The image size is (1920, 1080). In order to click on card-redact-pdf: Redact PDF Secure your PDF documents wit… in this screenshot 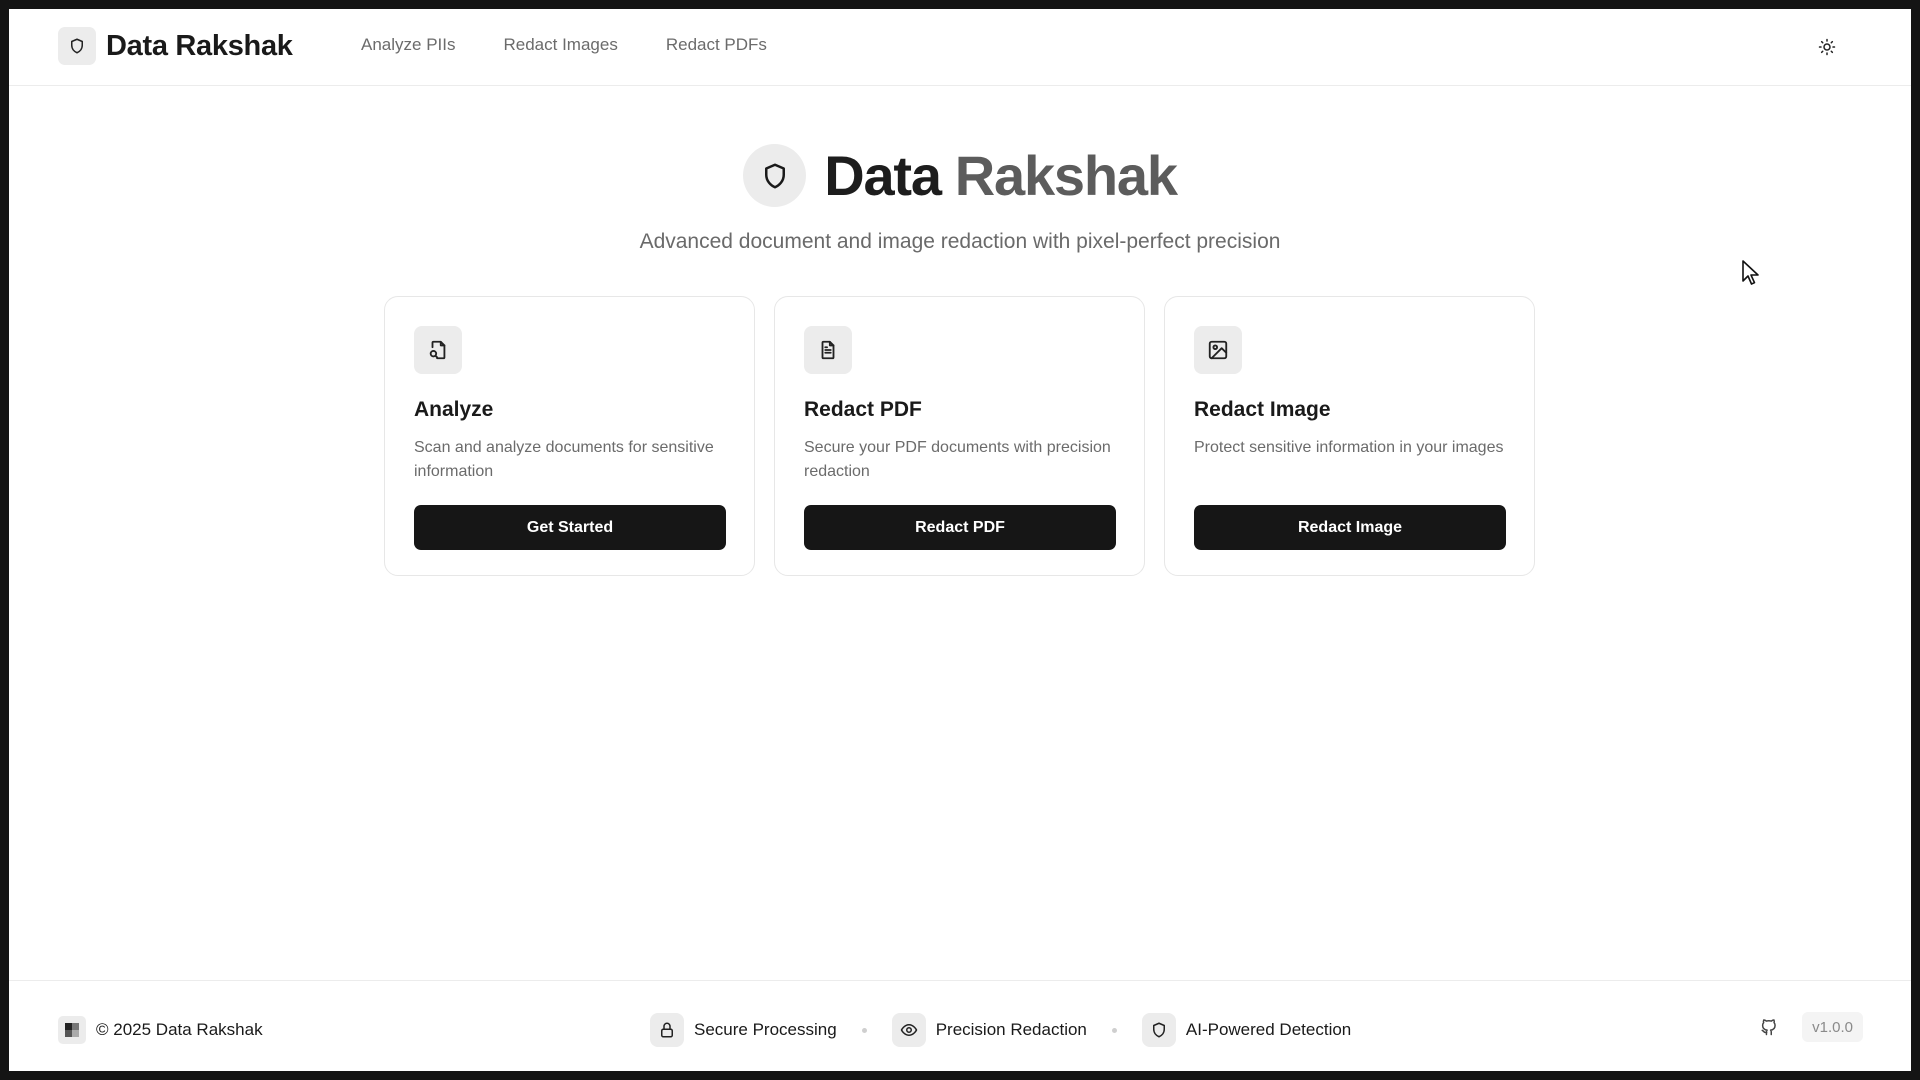, I will do `click(959, 436)`.